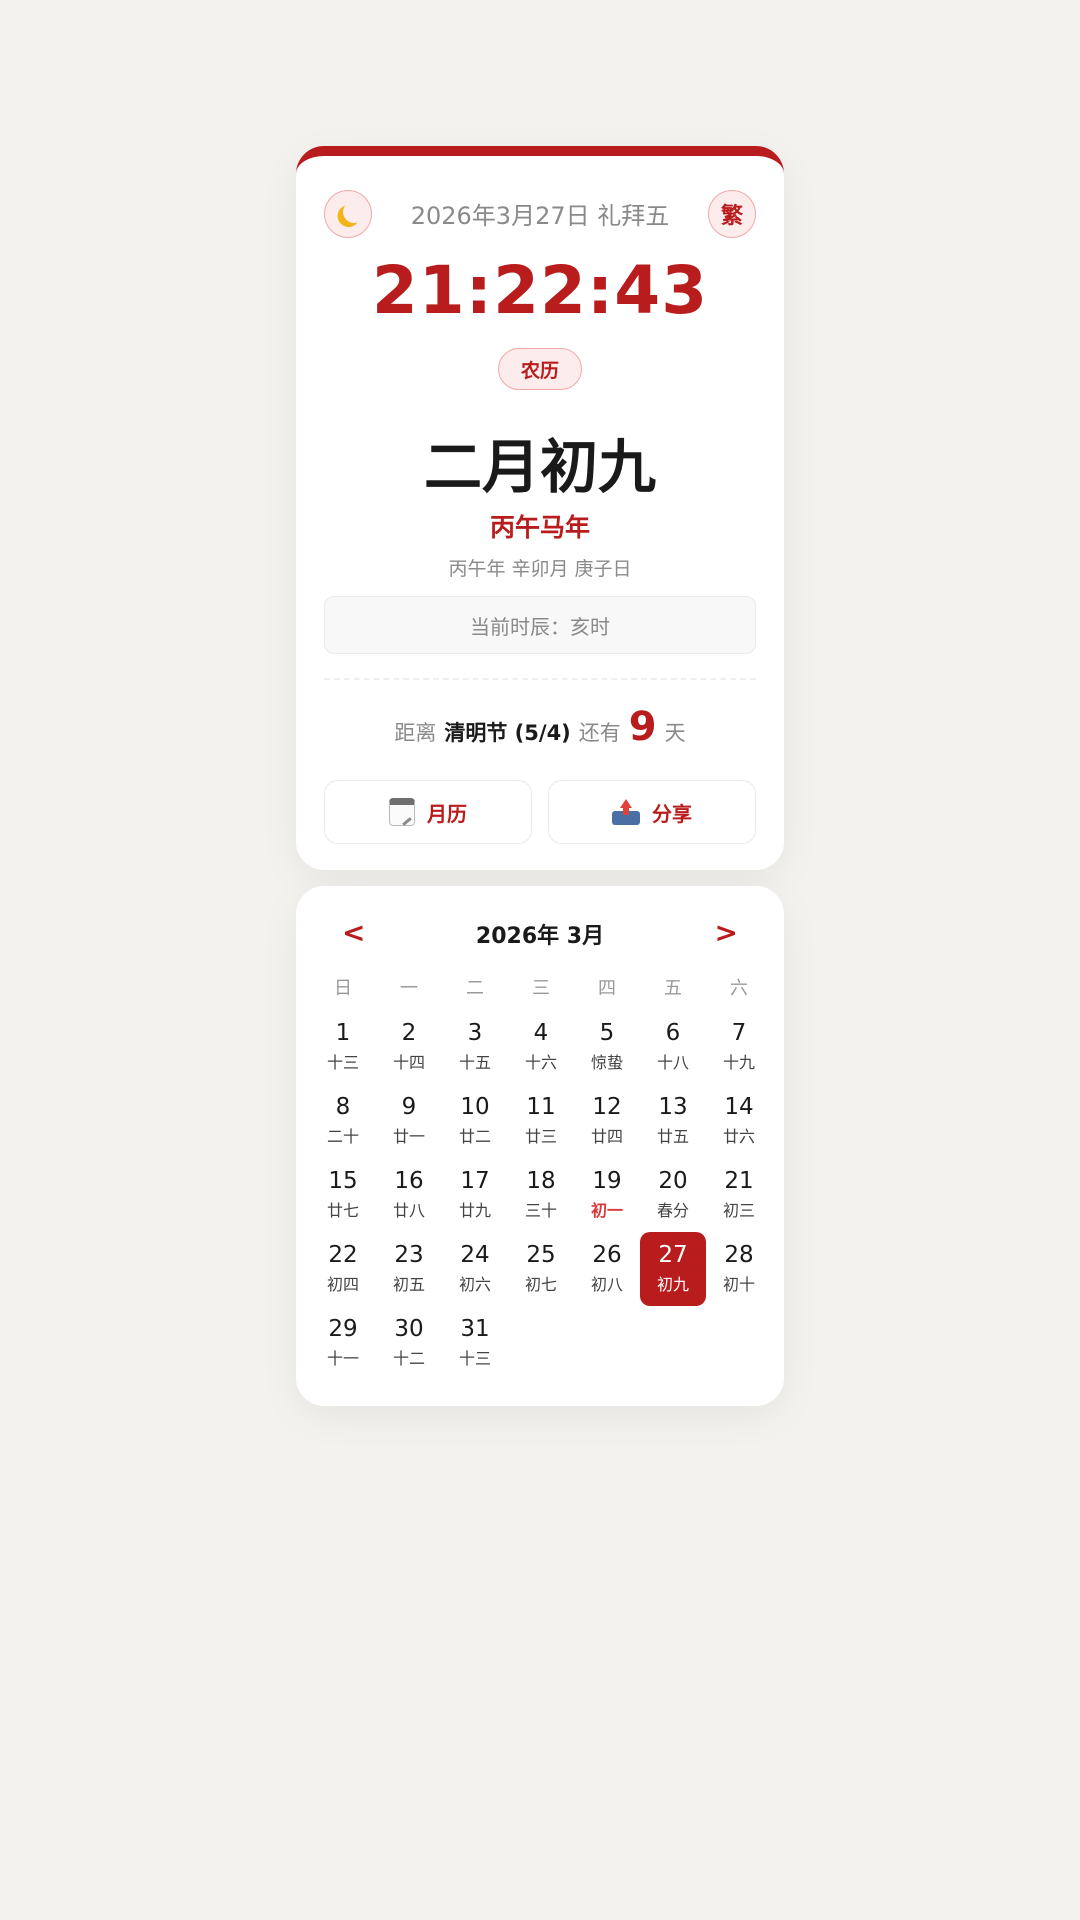 The image size is (1080, 1920). What do you see at coordinates (475, 1121) in the screenshot?
I see `calendar-day: 10 廿二` at bounding box center [475, 1121].